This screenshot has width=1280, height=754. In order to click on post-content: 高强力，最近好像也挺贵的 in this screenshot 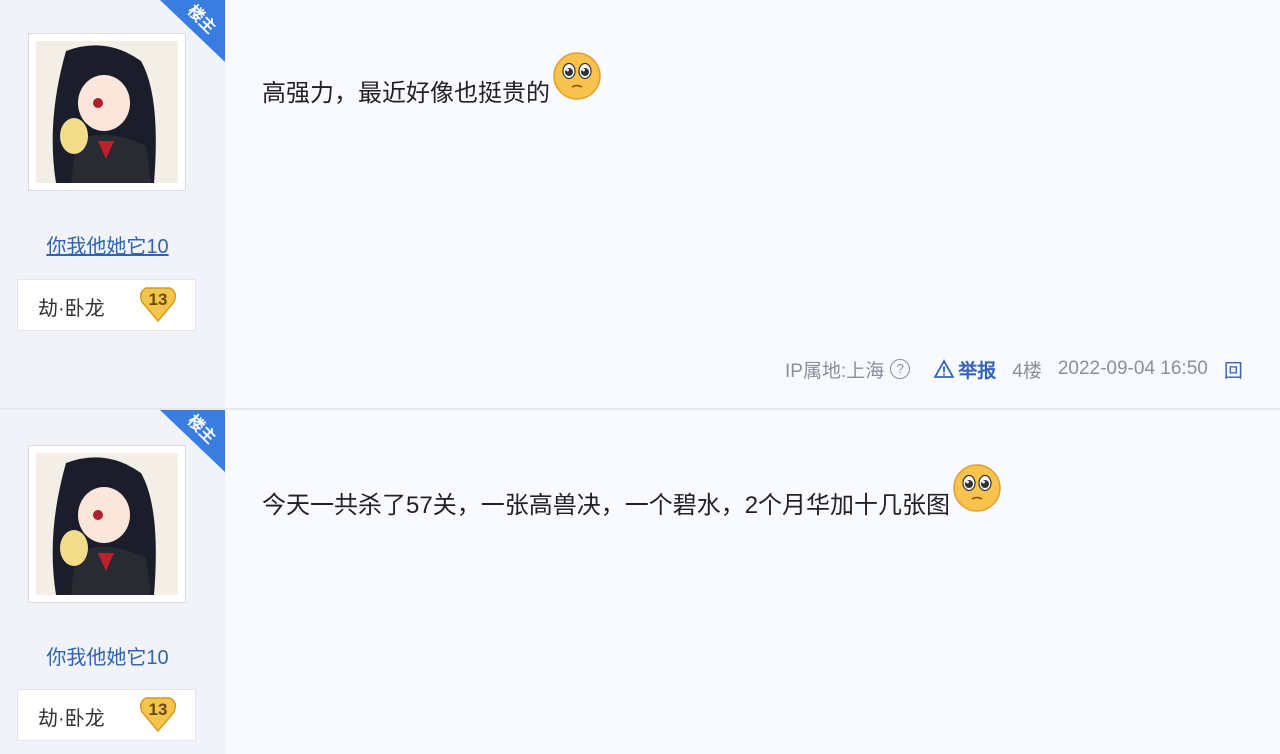, I will do `click(432, 83)`.